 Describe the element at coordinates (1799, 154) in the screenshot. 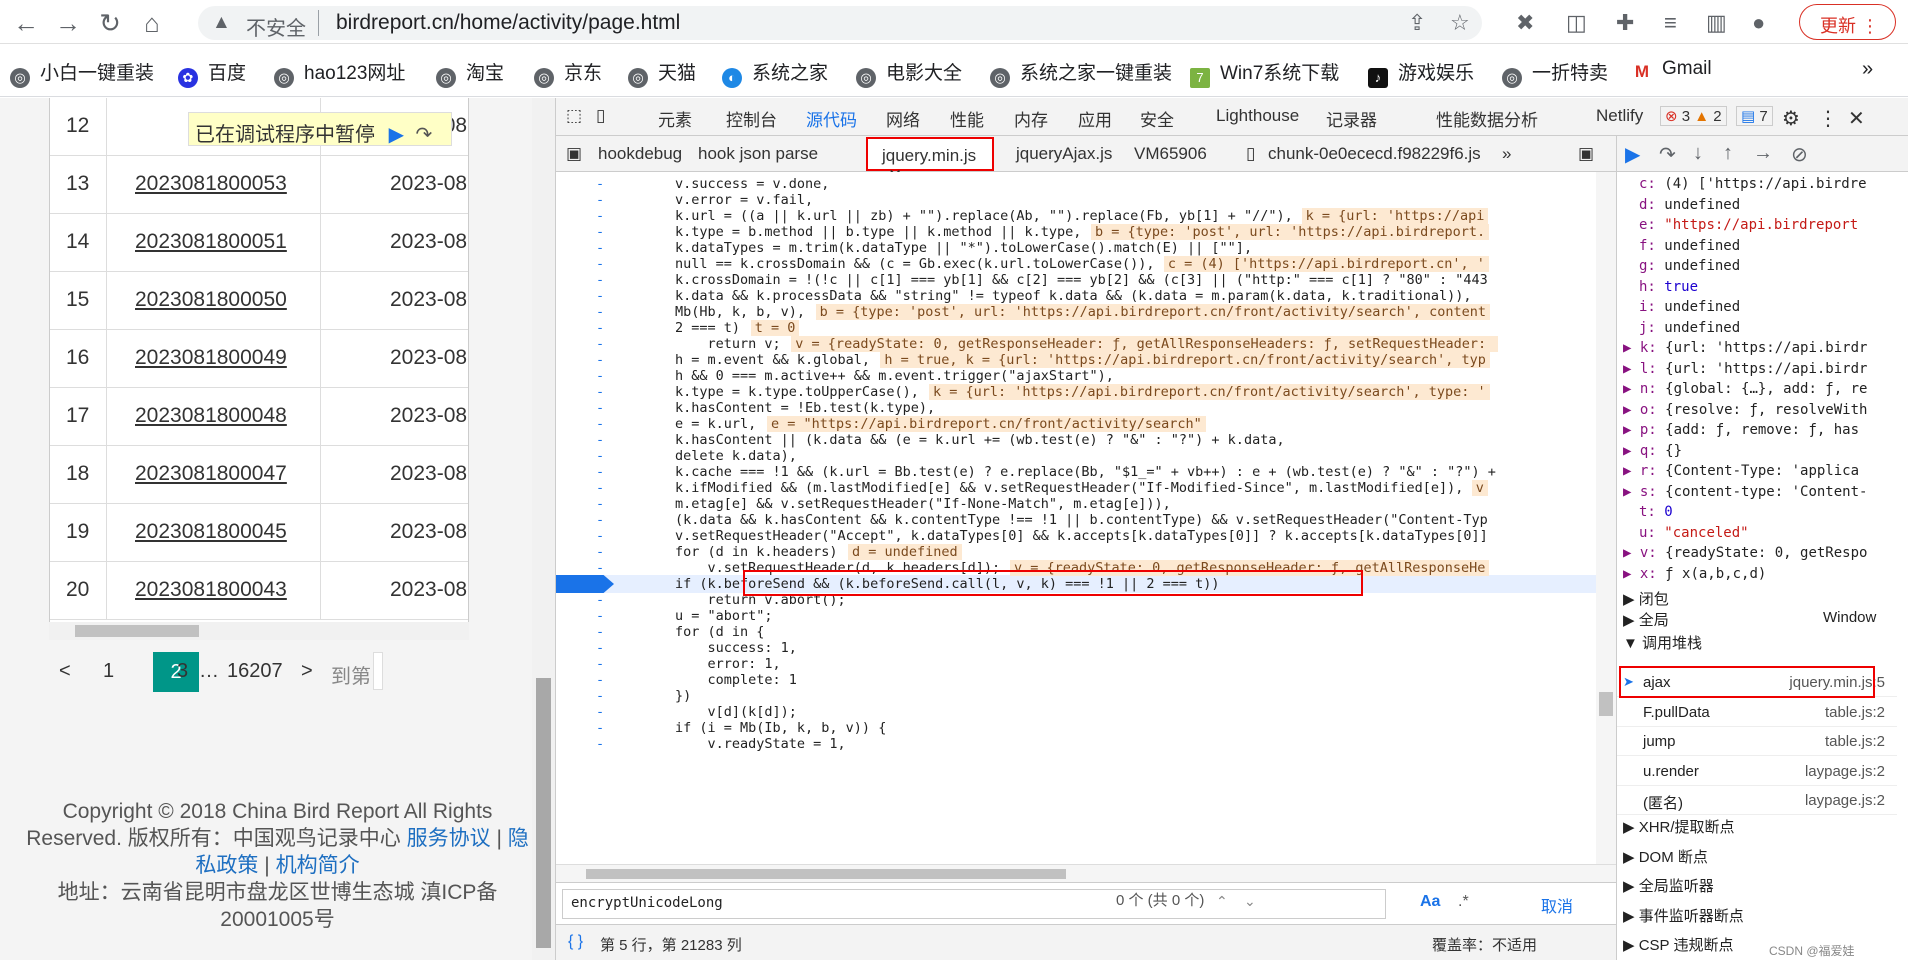

I see `deactivate-breakpoints-icon: ⊘` at that location.